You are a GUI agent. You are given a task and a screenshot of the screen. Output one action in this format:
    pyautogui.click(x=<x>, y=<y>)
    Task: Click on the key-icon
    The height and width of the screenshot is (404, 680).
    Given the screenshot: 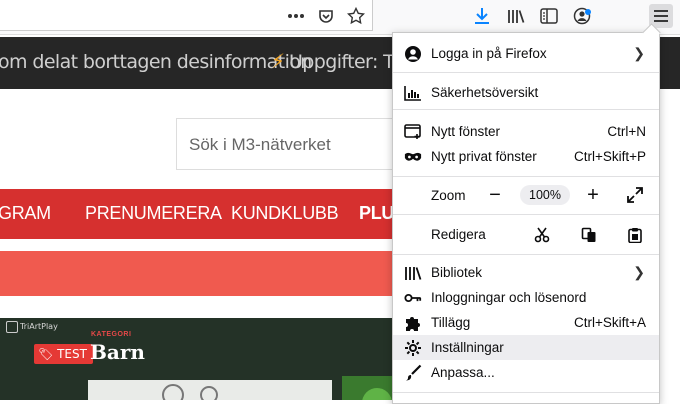 What is the action you would take?
    pyautogui.click(x=413, y=298)
    